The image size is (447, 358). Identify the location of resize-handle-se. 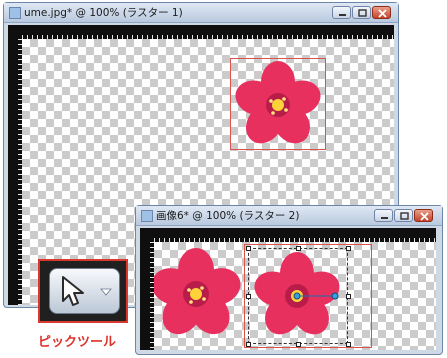
(348, 344).